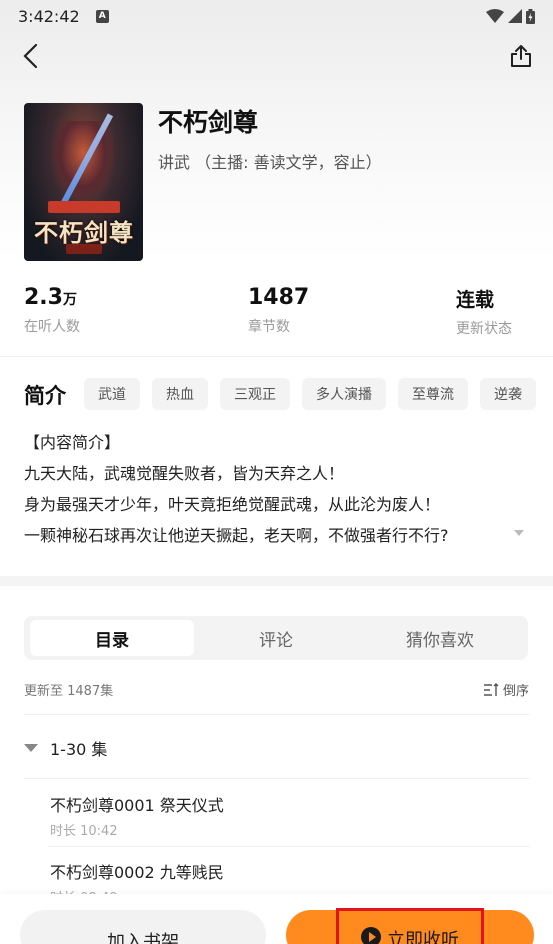 This screenshot has height=944, width=553. What do you see at coordinates (484, 329) in the screenshot?
I see `stat-label: 更新状态` at bounding box center [484, 329].